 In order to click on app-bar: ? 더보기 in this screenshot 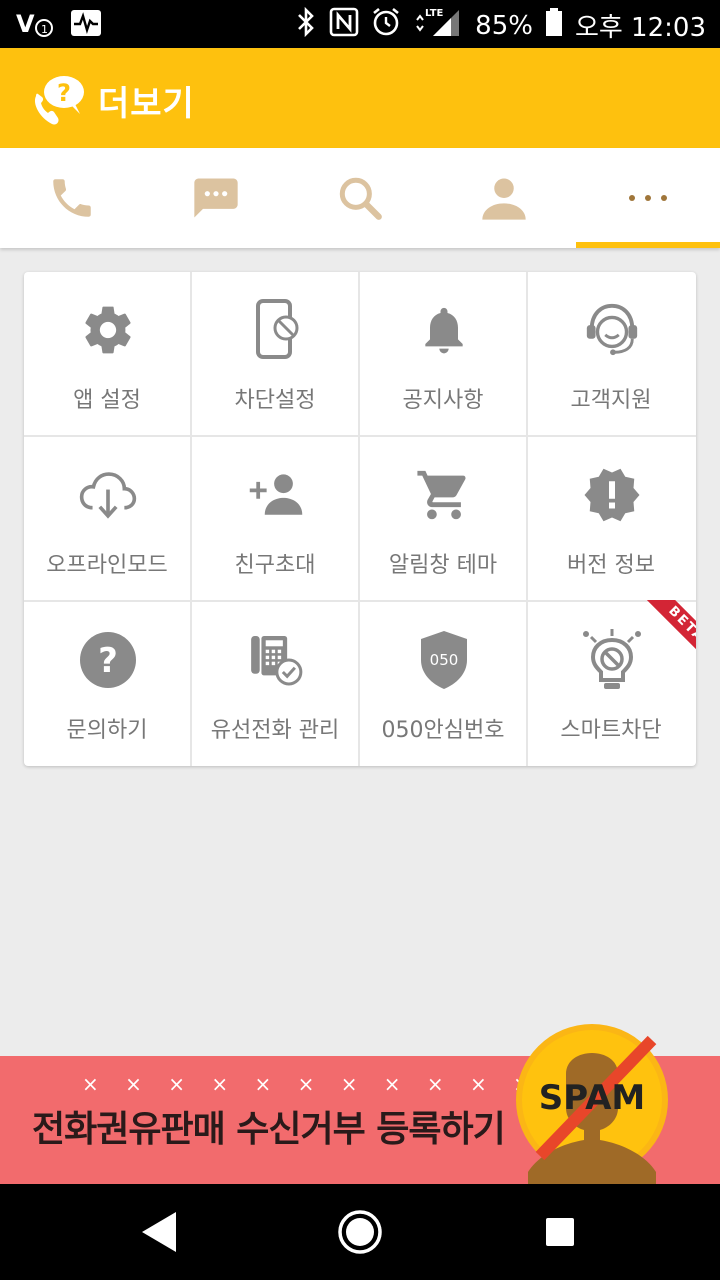, I will do `click(360, 98)`.